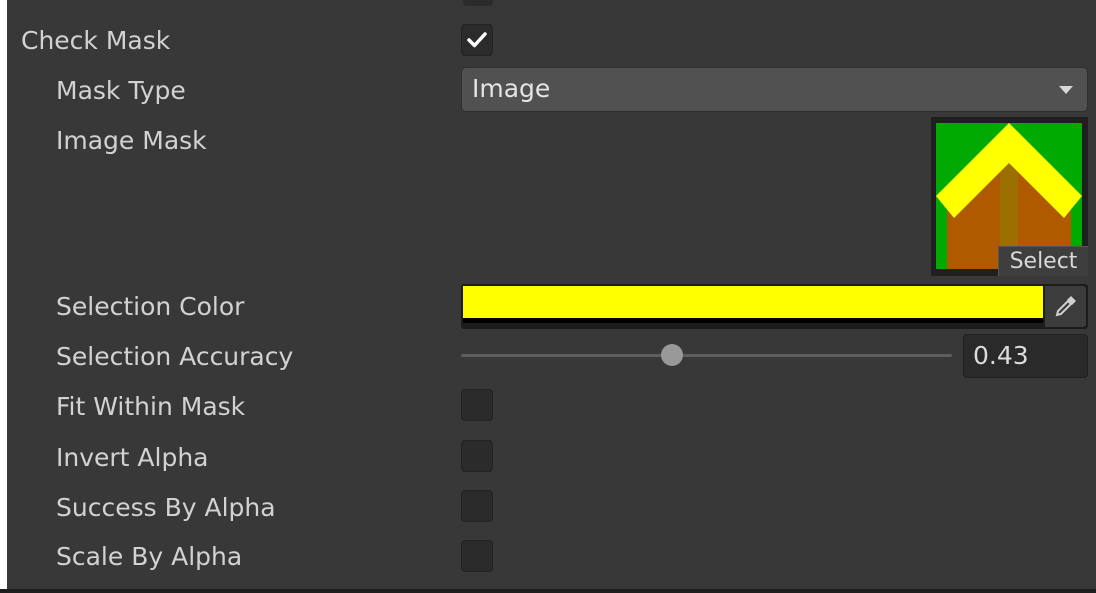  What do you see at coordinates (1043, 261) in the screenshot?
I see `select-button: Select` at bounding box center [1043, 261].